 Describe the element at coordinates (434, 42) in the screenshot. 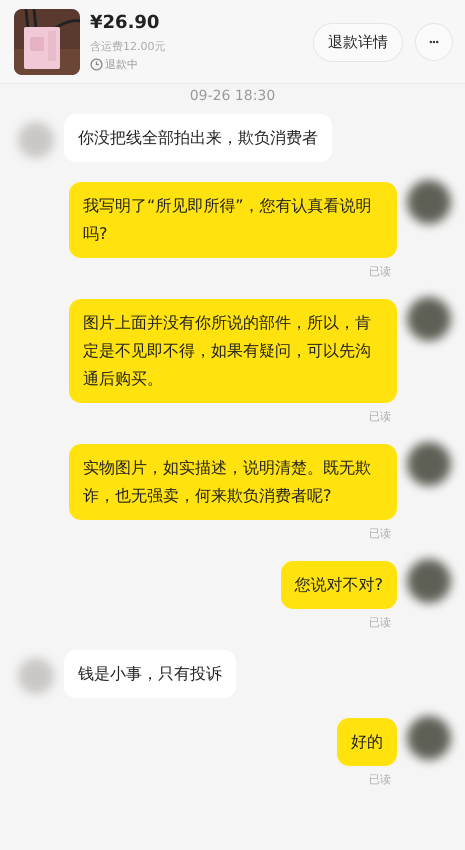

I see `more-button: •••` at that location.